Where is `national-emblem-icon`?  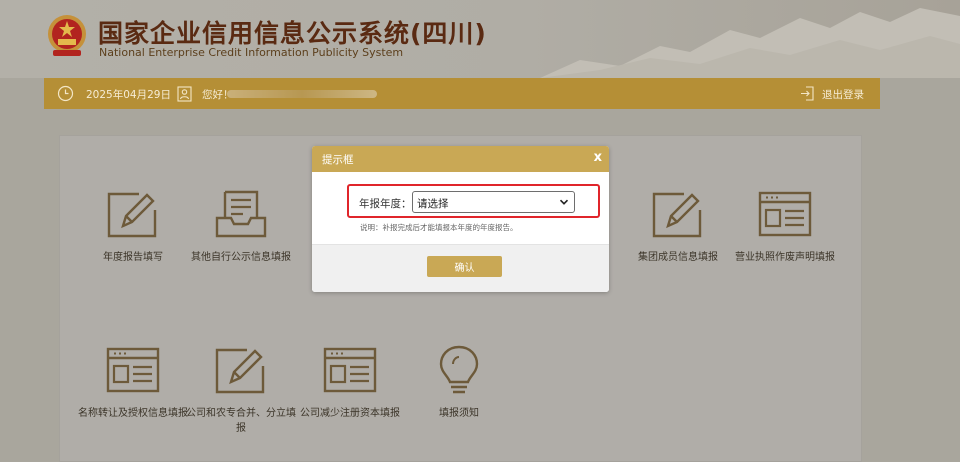
national-emblem-icon is located at coordinates (67, 35).